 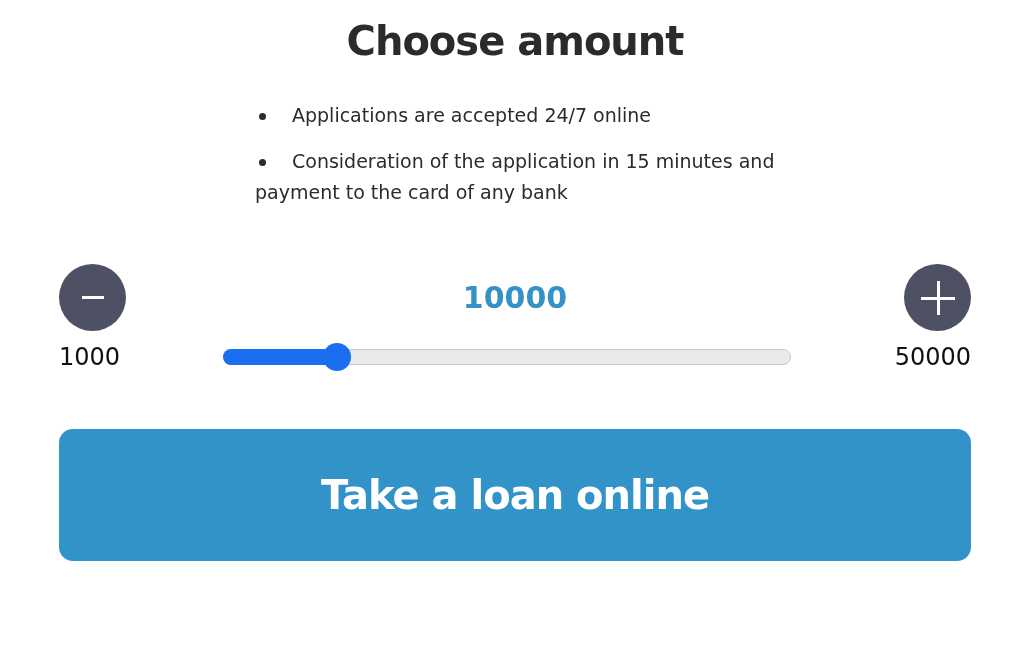 What do you see at coordinates (92, 297) in the screenshot?
I see `minus-icon` at bounding box center [92, 297].